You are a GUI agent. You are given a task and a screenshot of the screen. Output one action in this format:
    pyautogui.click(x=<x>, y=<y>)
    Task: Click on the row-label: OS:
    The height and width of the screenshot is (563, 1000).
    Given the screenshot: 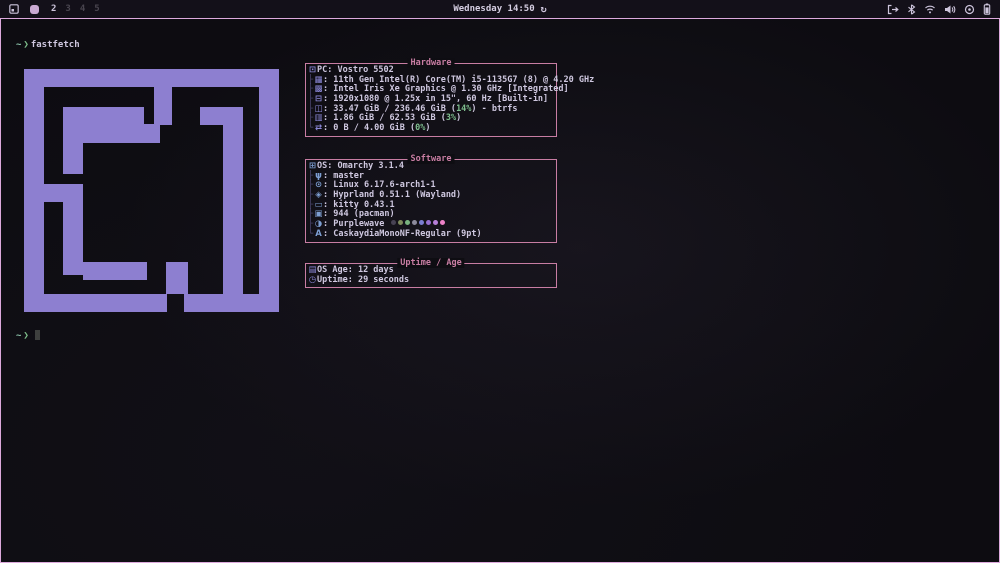 What is the action you would take?
    pyautogui.click(x=325, y=166)
    